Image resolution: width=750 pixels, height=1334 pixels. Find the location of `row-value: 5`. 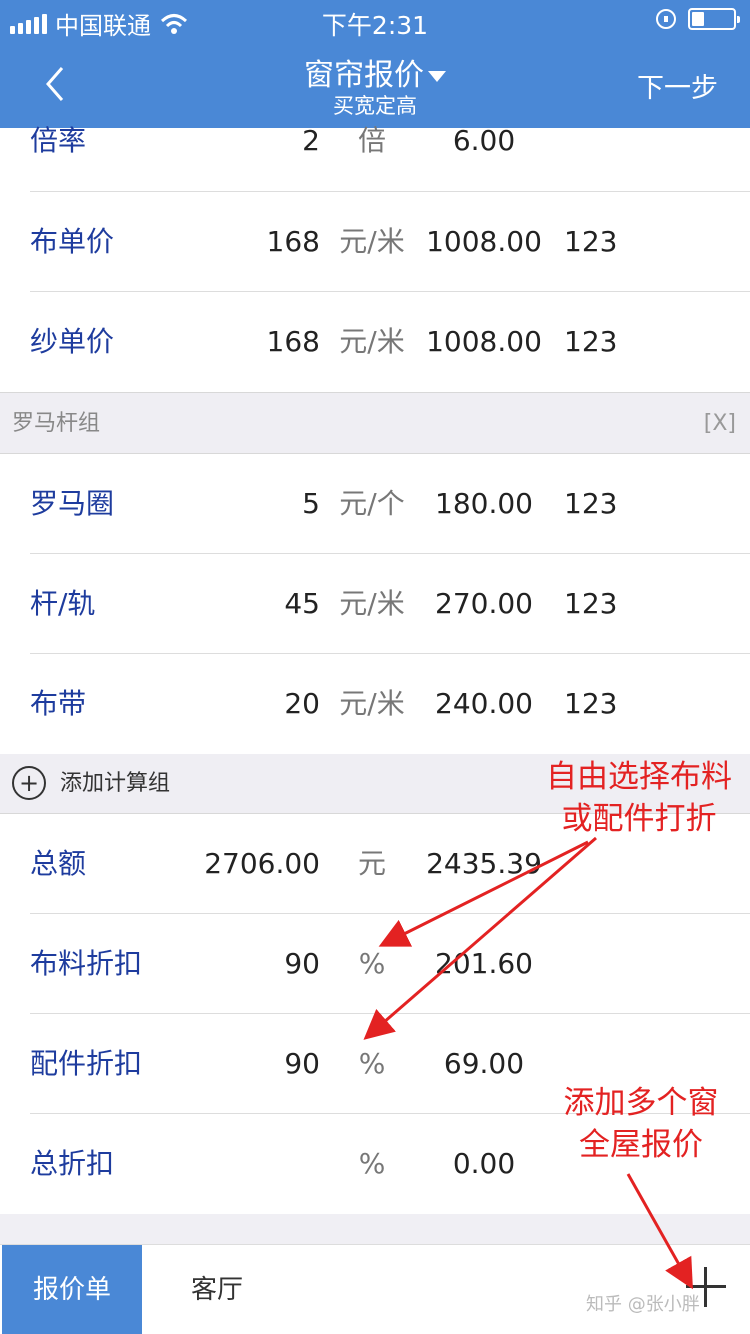

row-value: 5 is located at coordinates (311, 504).